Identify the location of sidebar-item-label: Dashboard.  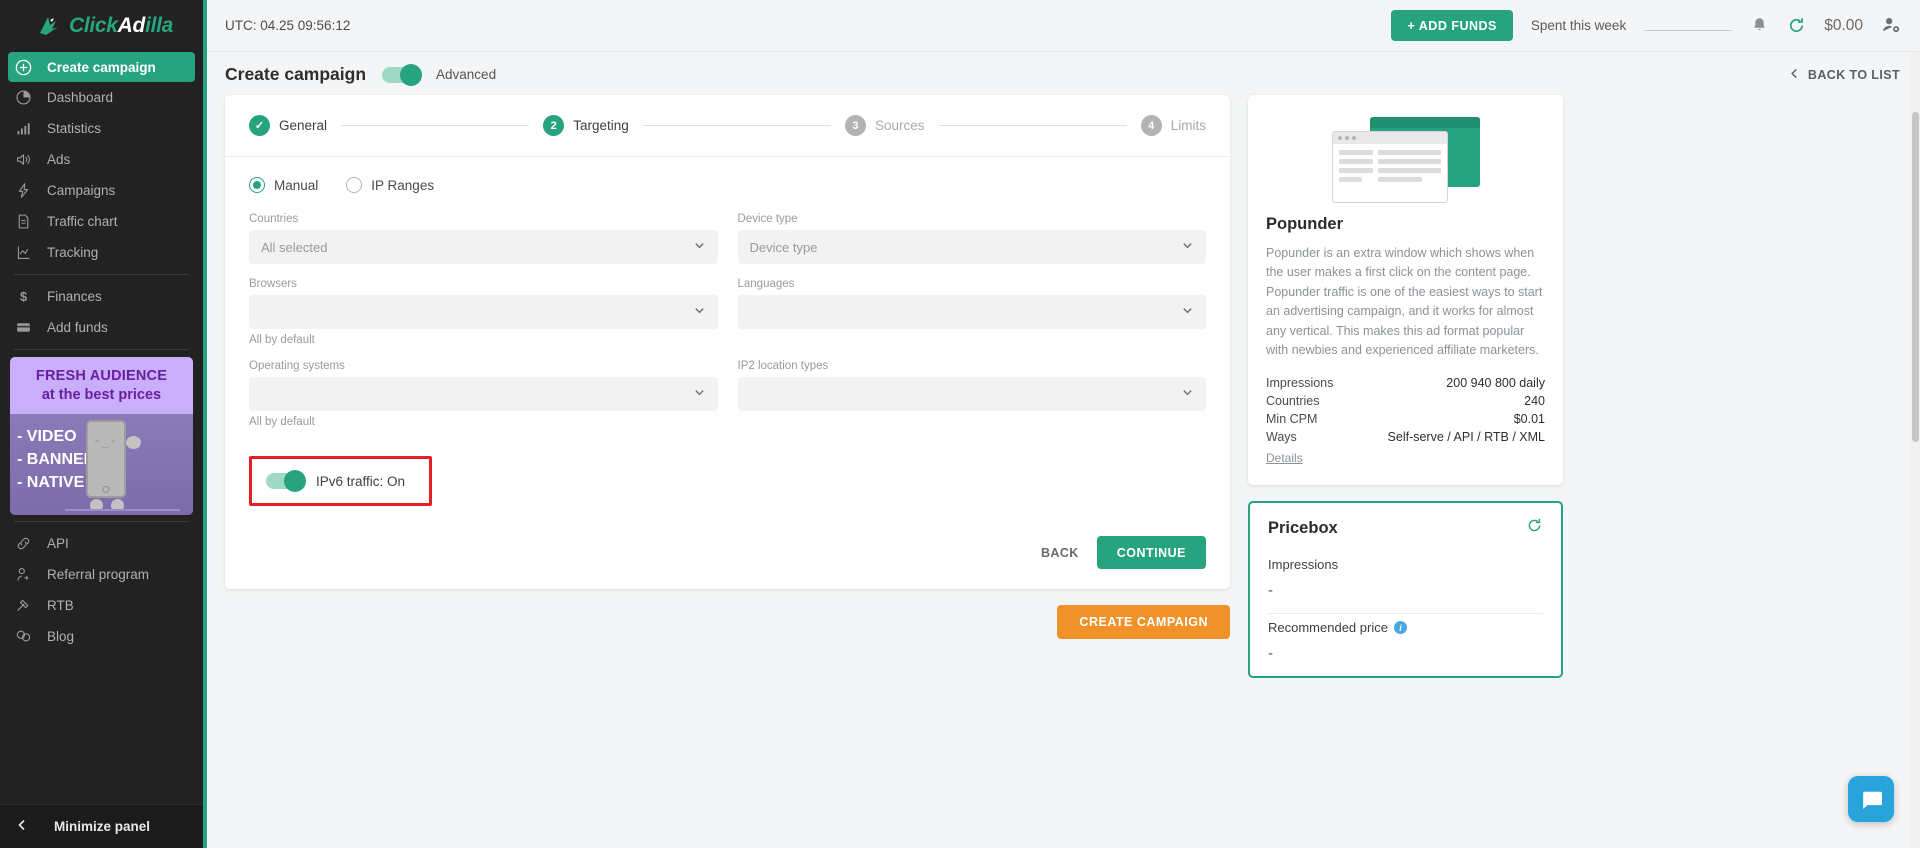
(80, 97).